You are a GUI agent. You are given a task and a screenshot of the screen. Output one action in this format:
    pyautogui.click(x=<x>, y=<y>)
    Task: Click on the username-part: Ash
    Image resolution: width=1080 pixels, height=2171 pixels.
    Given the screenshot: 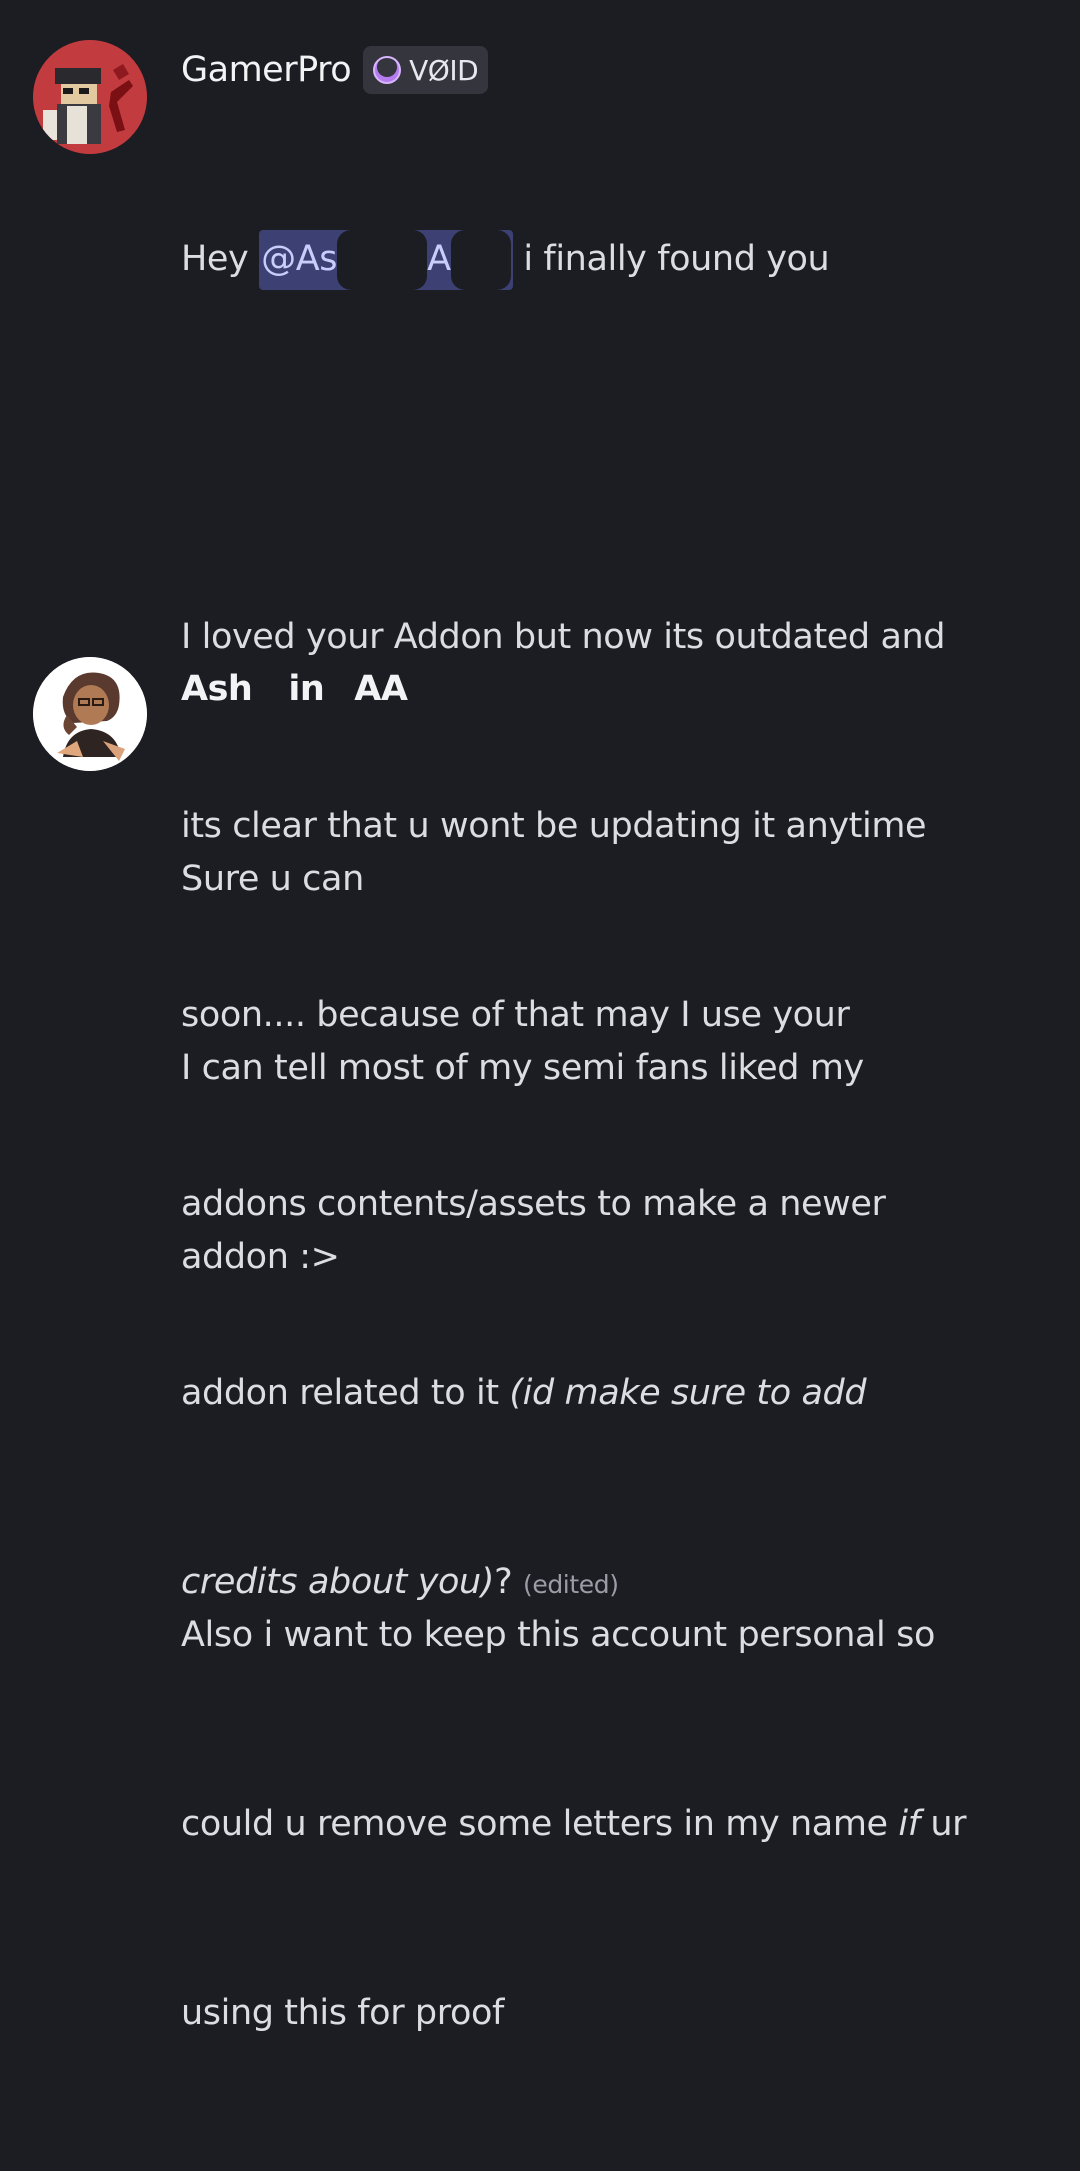 What is the action you would take?
    pyautogui.click(x=217, y=689)
    